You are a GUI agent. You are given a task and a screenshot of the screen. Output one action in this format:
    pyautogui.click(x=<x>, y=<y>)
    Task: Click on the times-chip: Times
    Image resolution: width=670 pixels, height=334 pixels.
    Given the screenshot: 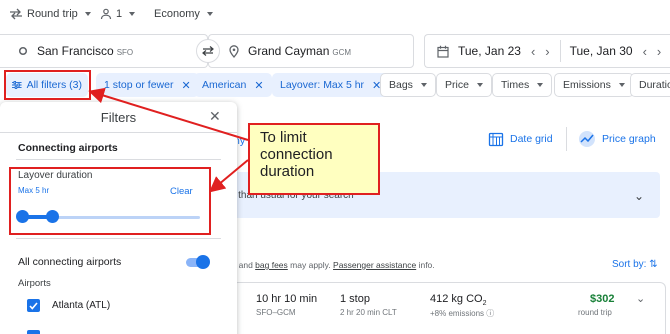 What is the action you would take?
    pyautogui.click(x=522, y=85)
    